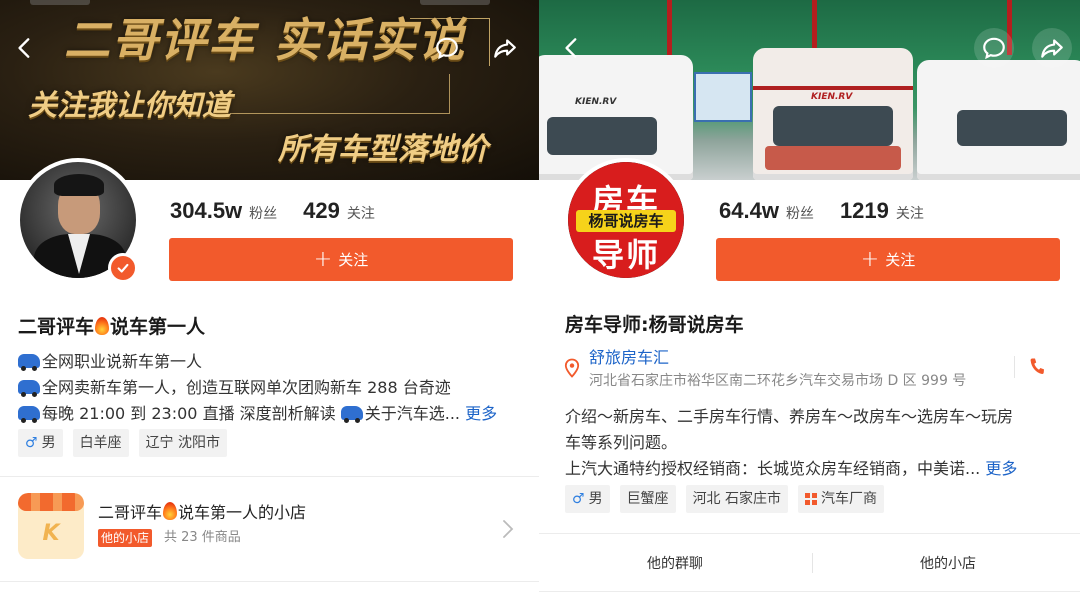 The width and height of the screenshot is (1080, 597). I want to click on bio-text: 全网职业说新车第一人, so click(122, 361).